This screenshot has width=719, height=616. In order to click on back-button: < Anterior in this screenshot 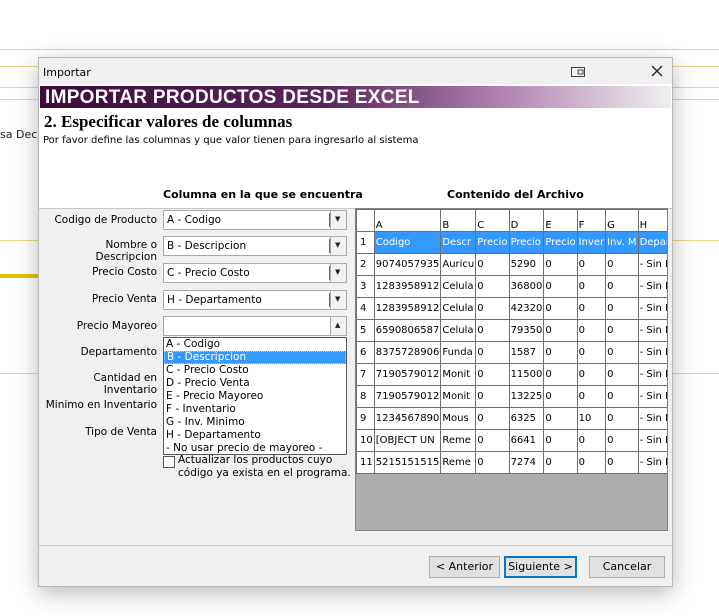, I will do `click(464, 567)`.